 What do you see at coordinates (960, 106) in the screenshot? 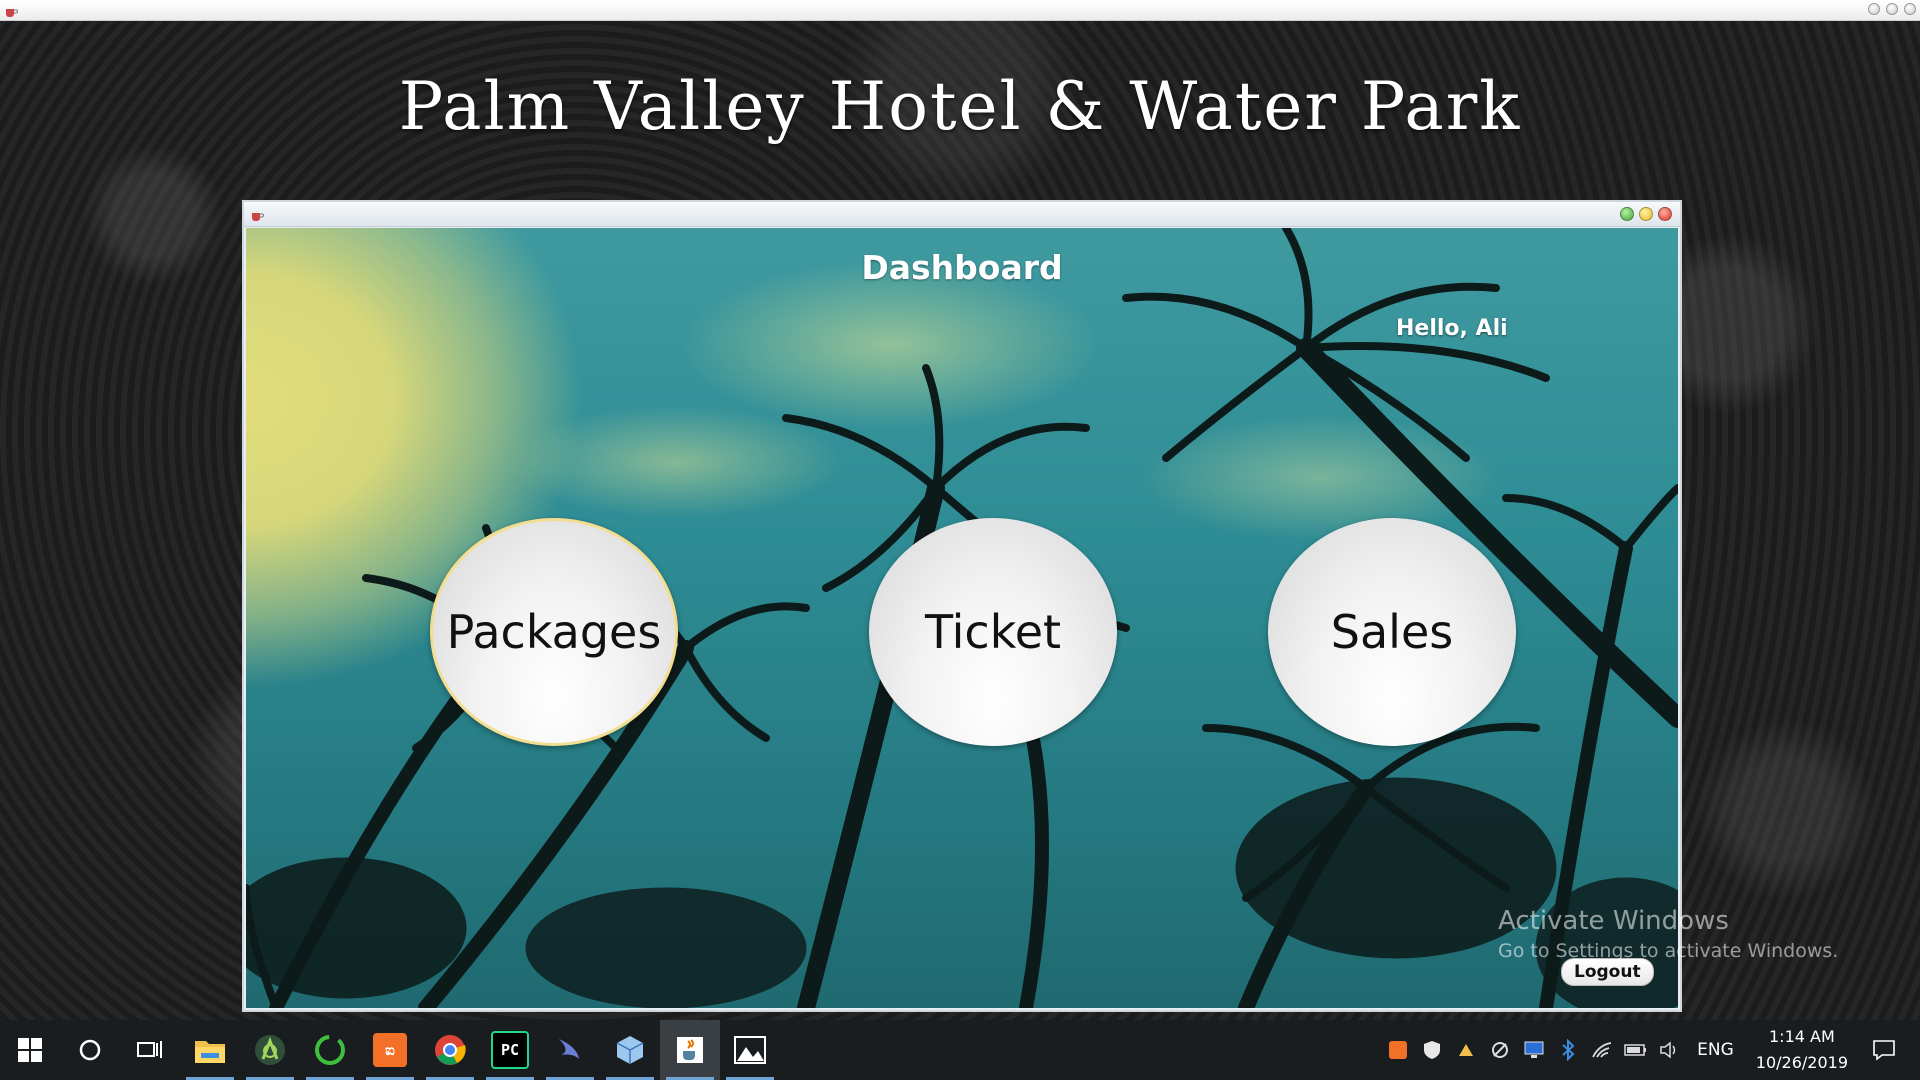
I see `app-title: Palm Valley Hotel & Water Park` at bounding box center [960, 106].